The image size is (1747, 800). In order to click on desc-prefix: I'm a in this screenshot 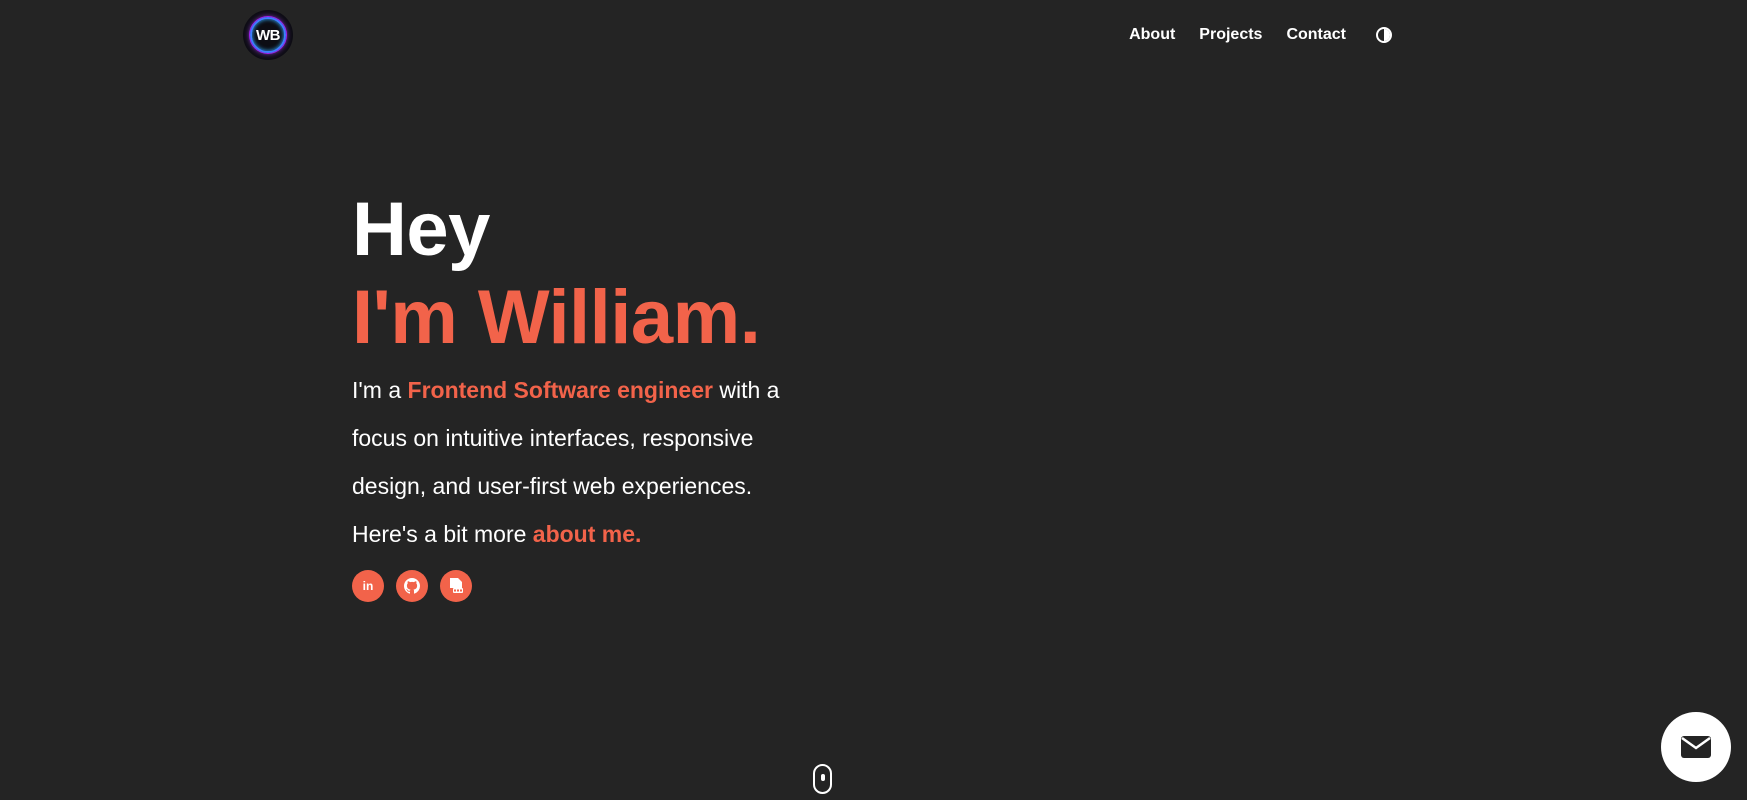, I will do `click(380, 390)`.